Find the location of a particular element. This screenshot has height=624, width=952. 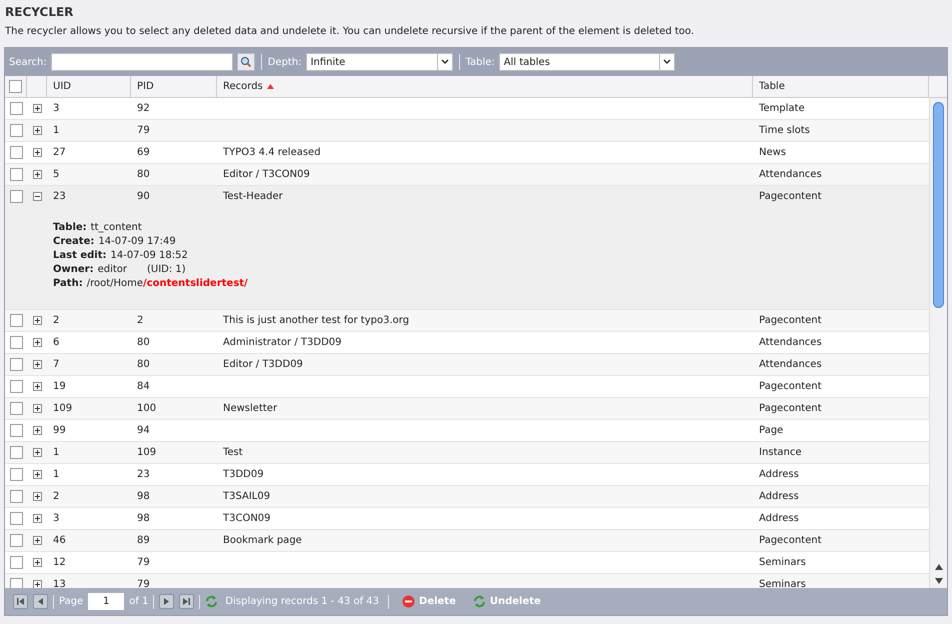

next-page-button is located at coordinates (166, 601).